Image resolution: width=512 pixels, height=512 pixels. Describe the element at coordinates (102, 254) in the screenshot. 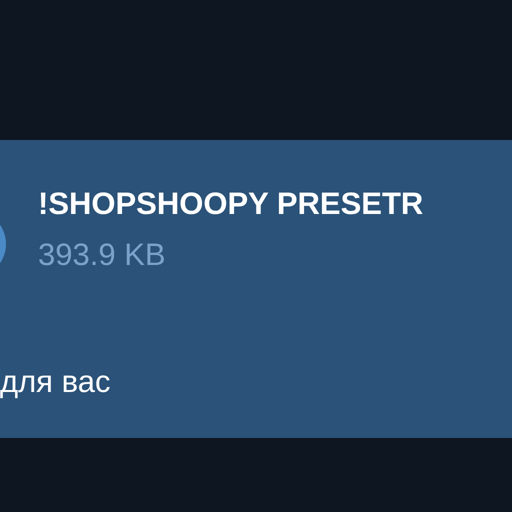

I see `file-size: 393.9 KB` at that location.